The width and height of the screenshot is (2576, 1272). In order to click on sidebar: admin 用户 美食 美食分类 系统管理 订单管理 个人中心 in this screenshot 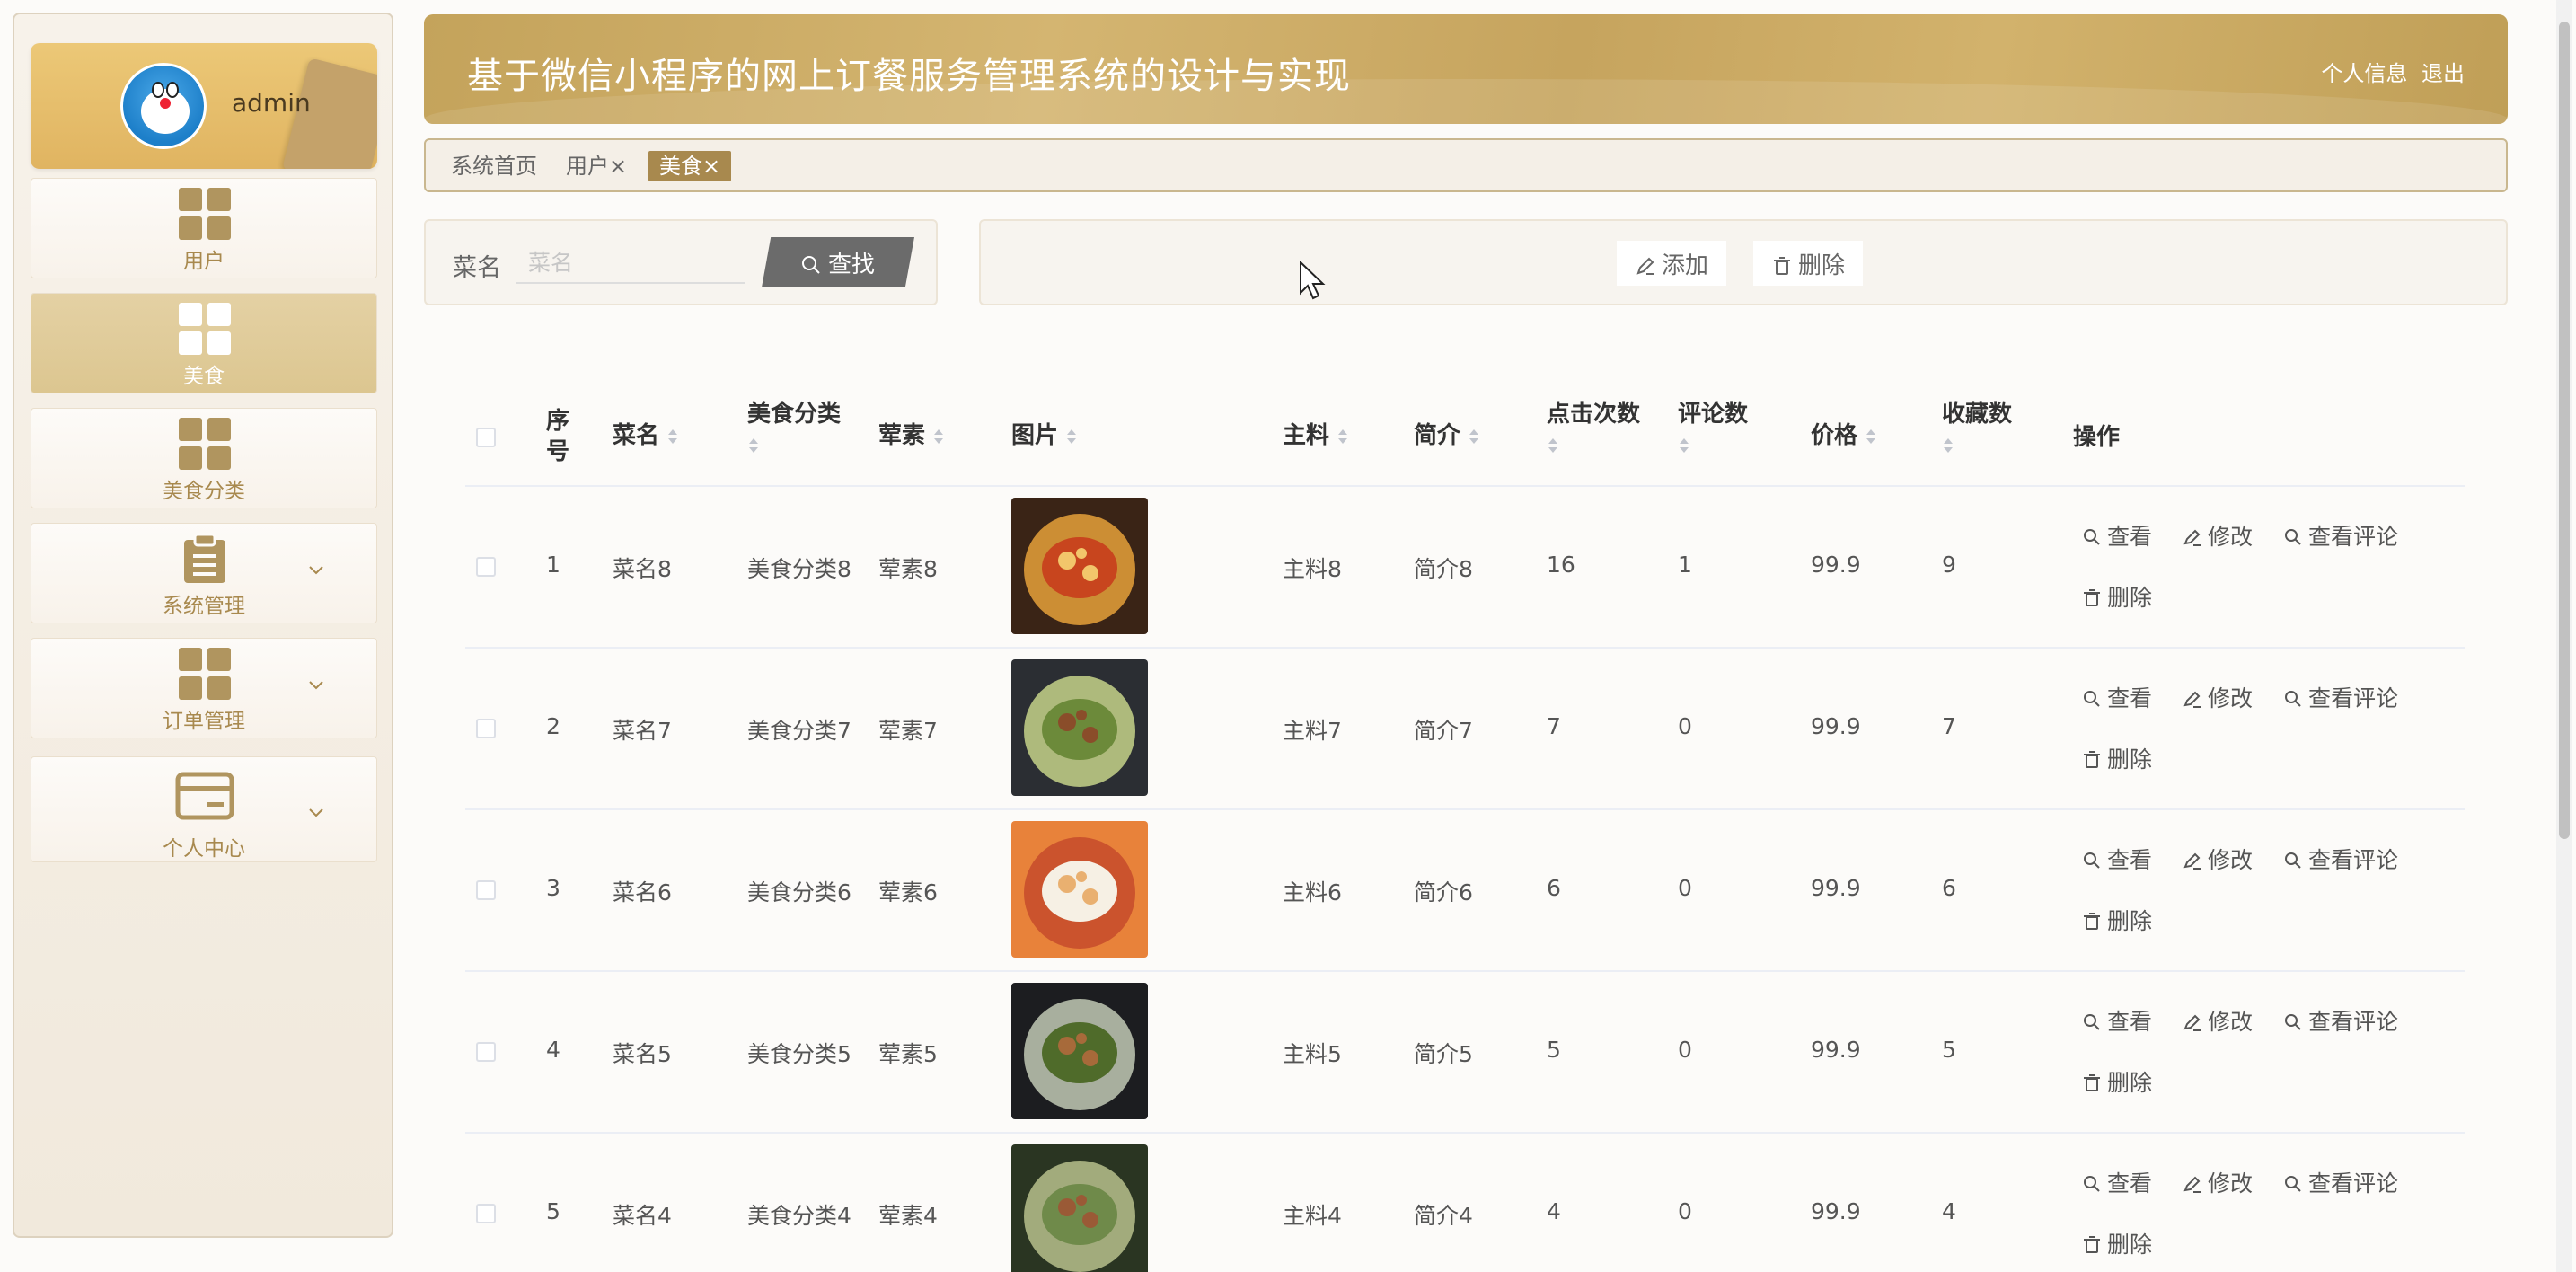, I will do `click(203, 625)`.